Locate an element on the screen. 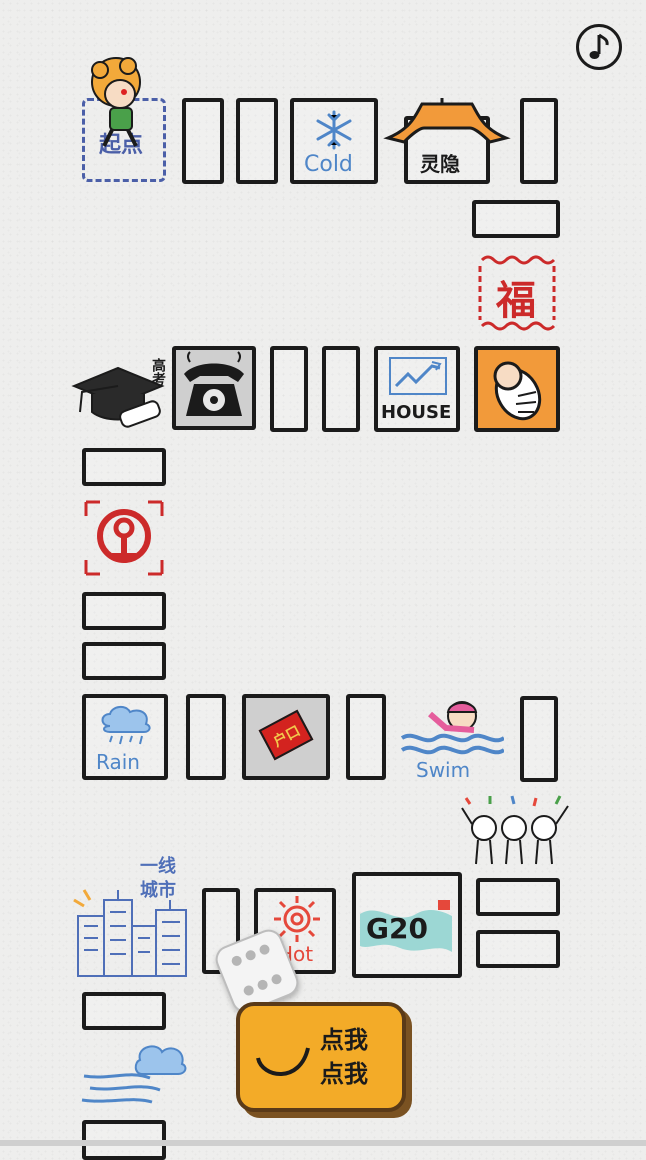  snowflake-icon is located at coordinates (334, 130).